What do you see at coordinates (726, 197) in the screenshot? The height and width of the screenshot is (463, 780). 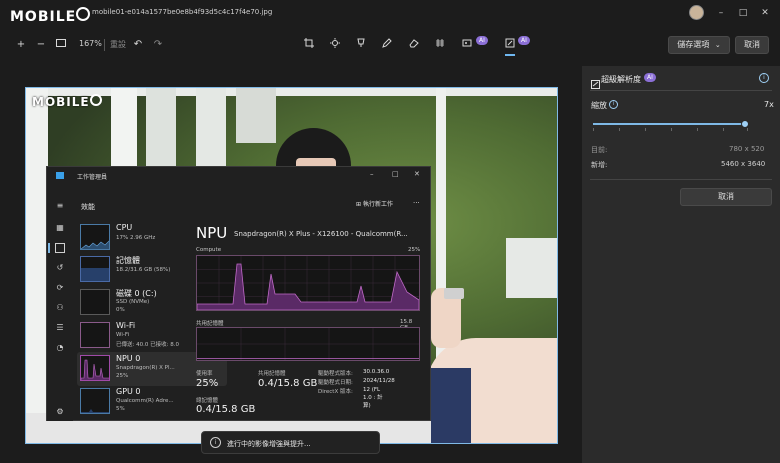 I see `panel-cancel-button: 取消` at bounding box center [726, 197].